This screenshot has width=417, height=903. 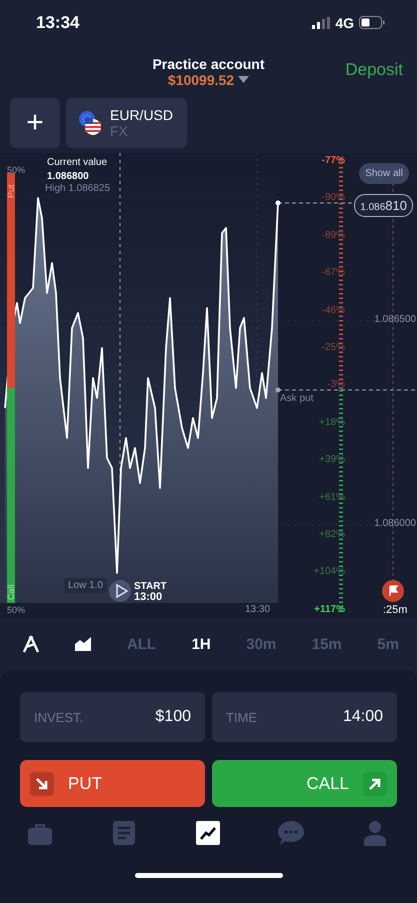 I want to click on start-label: START, so click(x=150, y=586).